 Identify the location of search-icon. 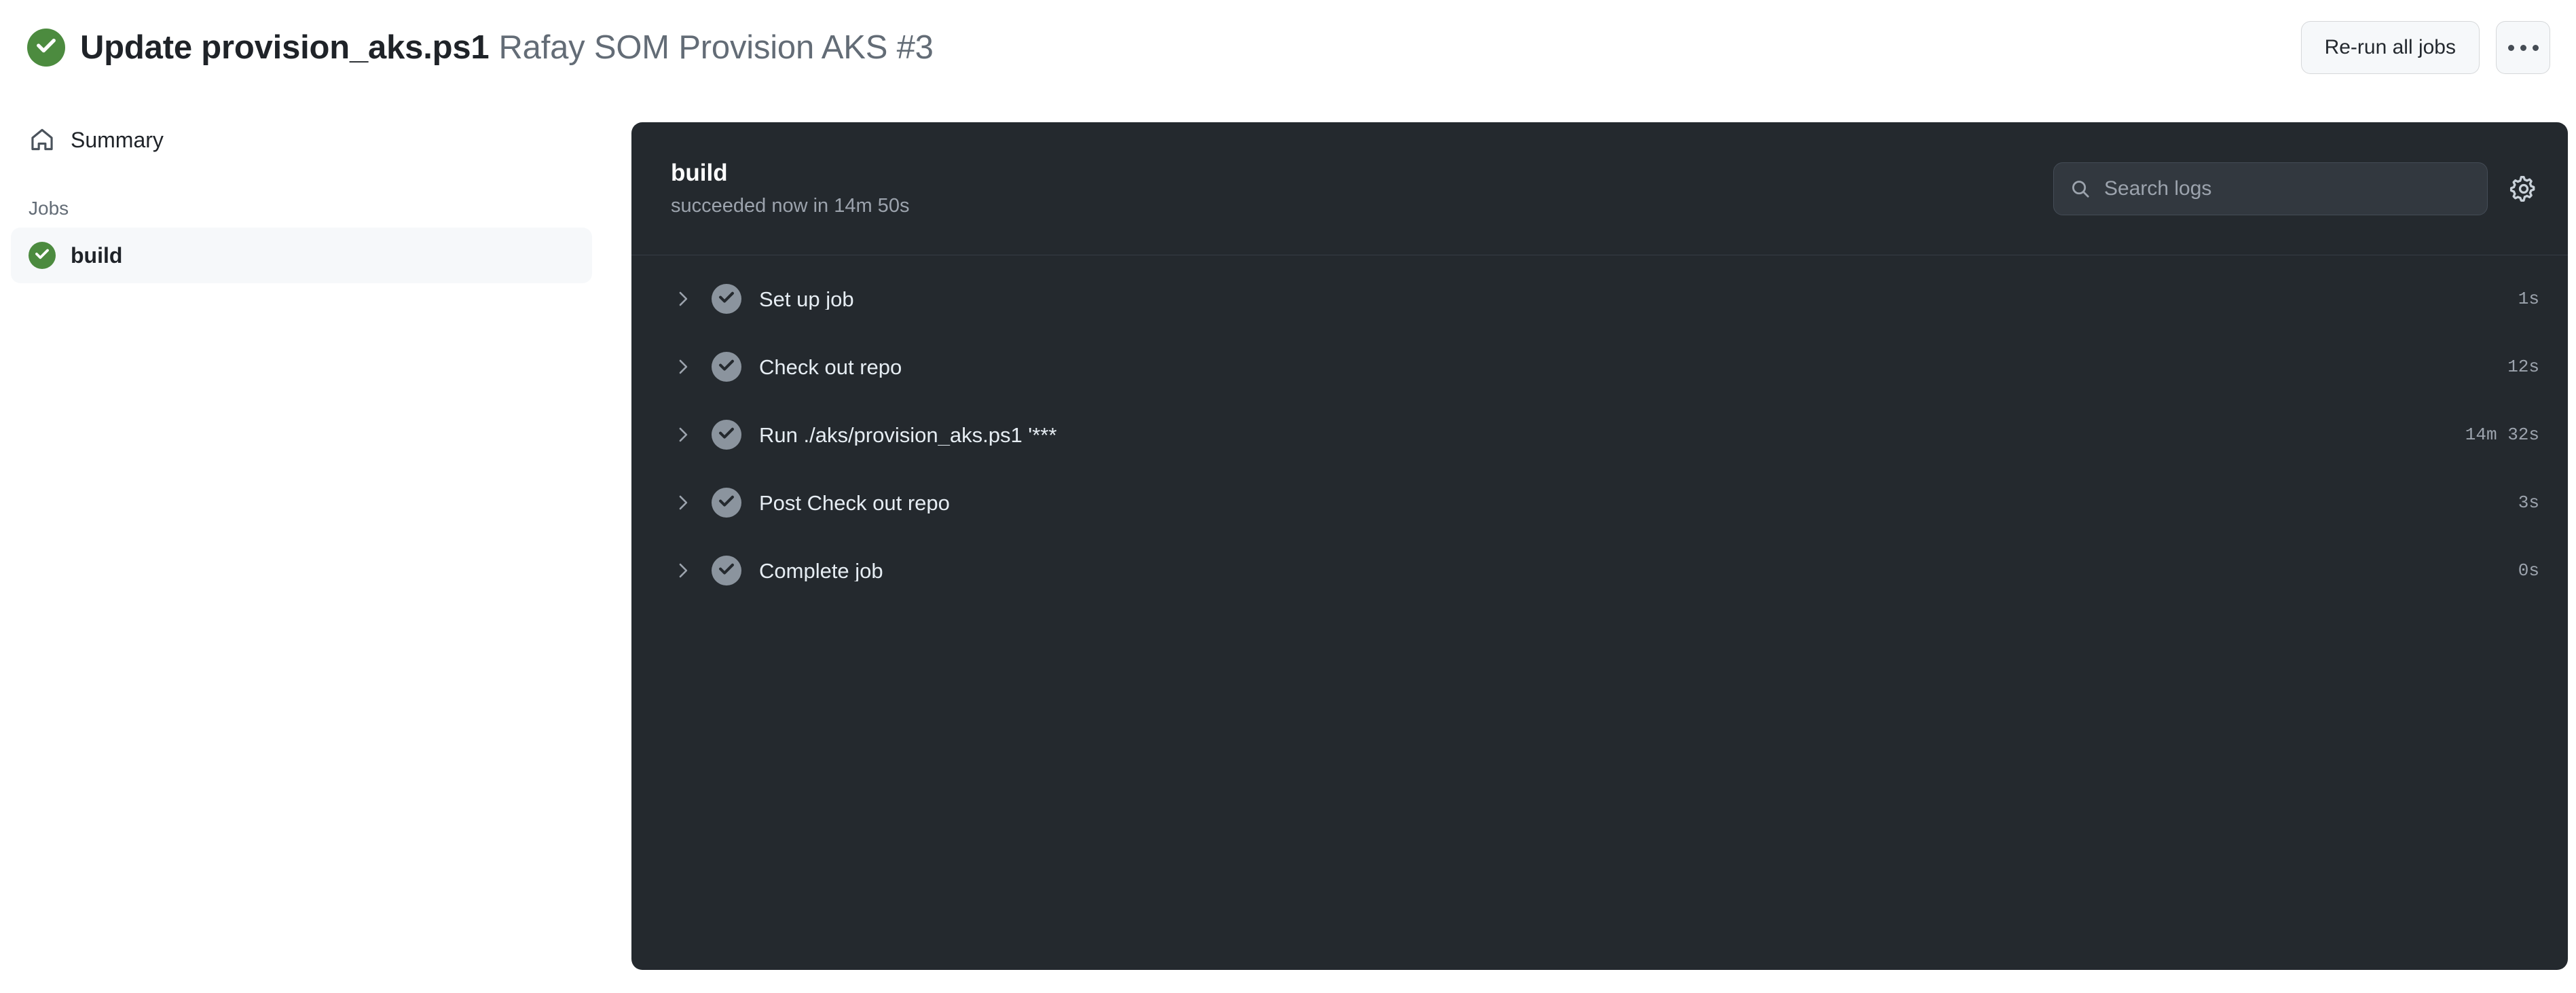
(2080, 189).